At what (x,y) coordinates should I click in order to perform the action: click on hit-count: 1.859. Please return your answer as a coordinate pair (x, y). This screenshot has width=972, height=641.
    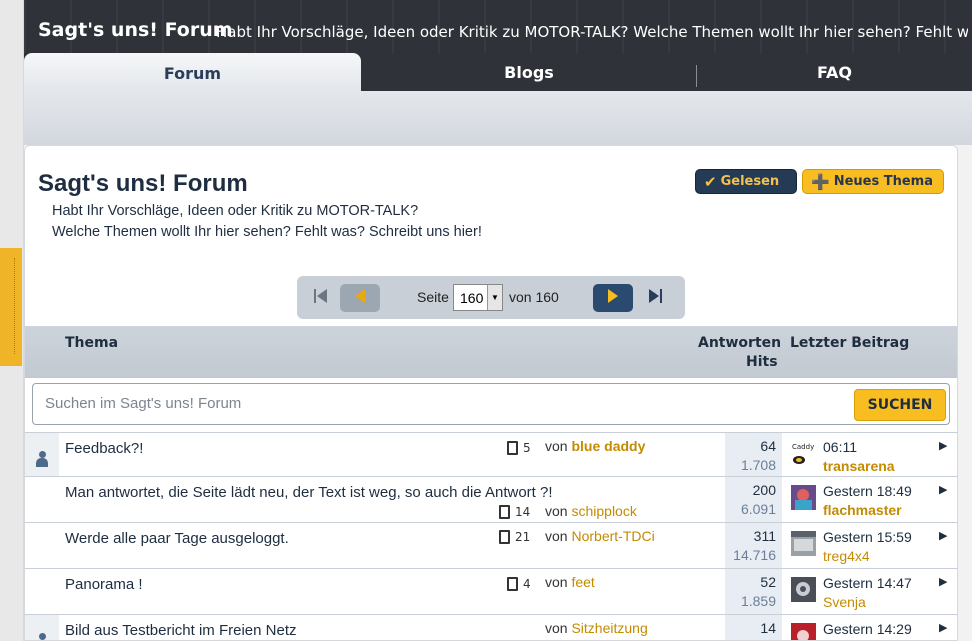
    Looking at the image, I should click on (758, 601).